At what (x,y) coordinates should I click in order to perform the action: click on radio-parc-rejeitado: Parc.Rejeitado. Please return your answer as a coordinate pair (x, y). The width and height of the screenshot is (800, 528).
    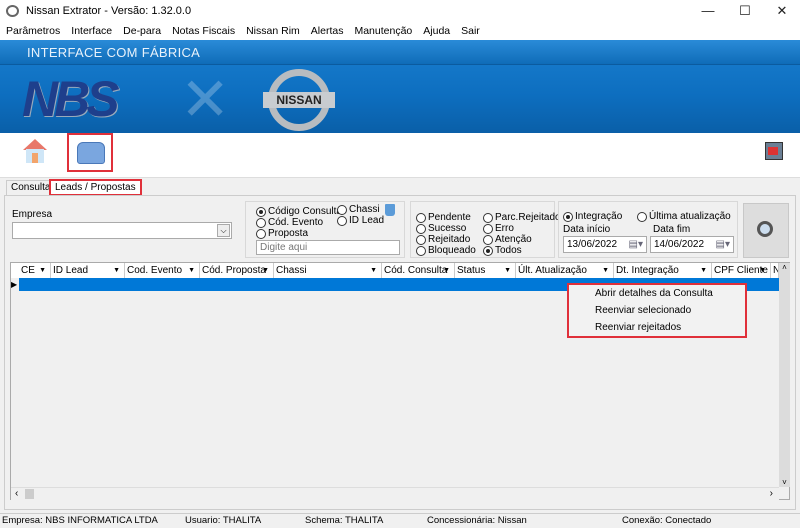
    Looking at the image, I should click on (522, 217).